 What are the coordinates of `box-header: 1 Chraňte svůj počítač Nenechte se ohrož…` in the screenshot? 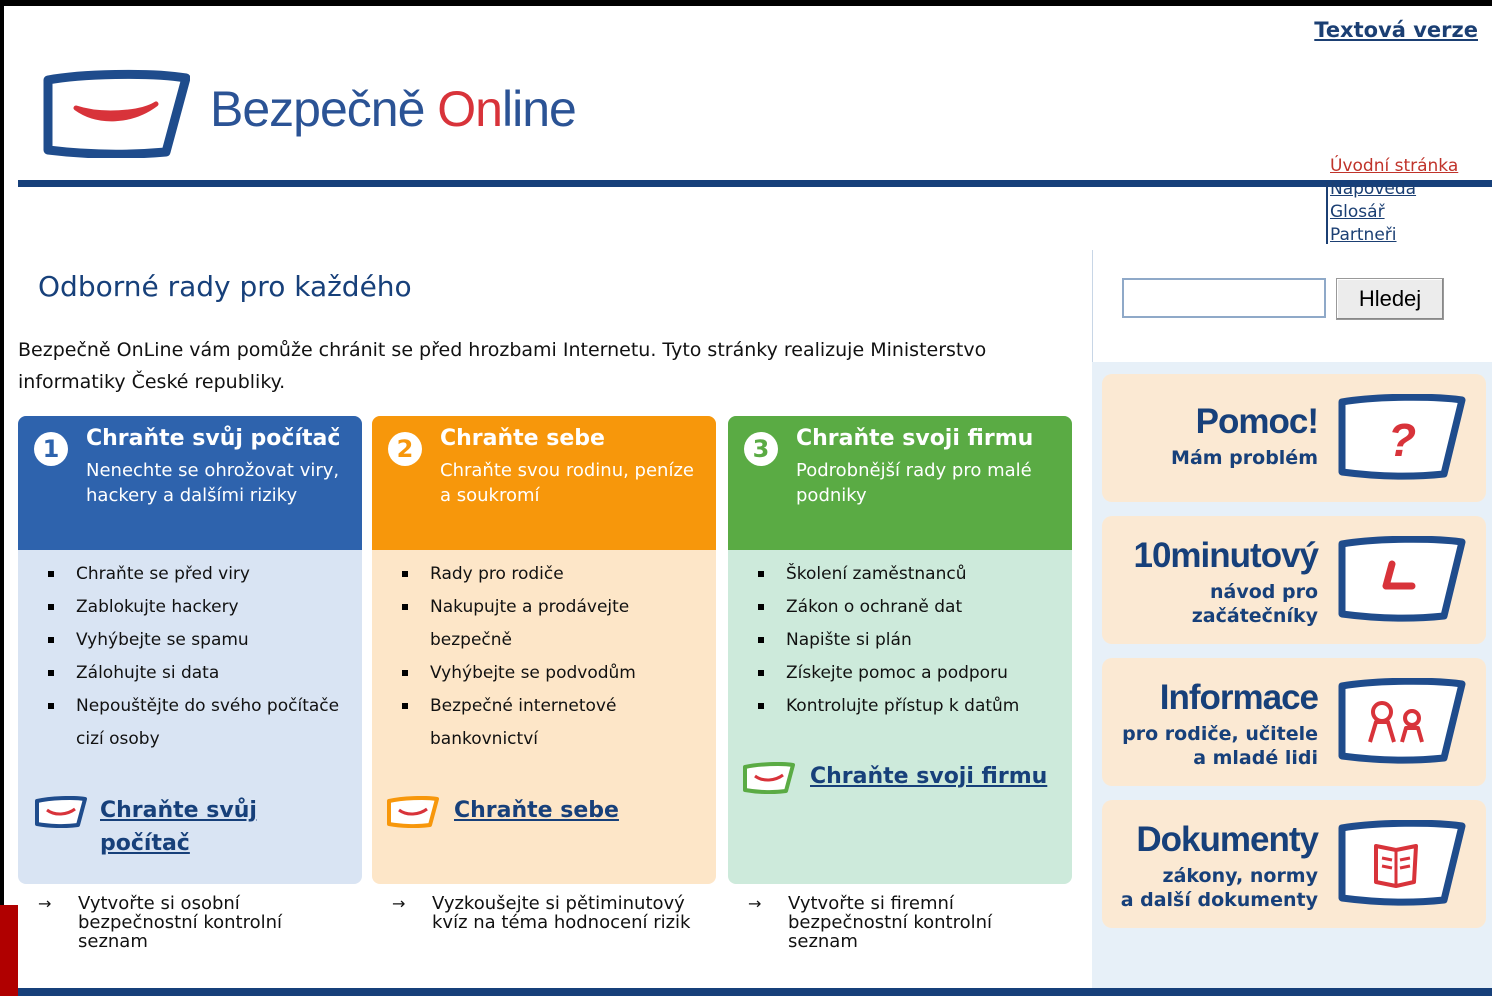 It's located at (190, 483).